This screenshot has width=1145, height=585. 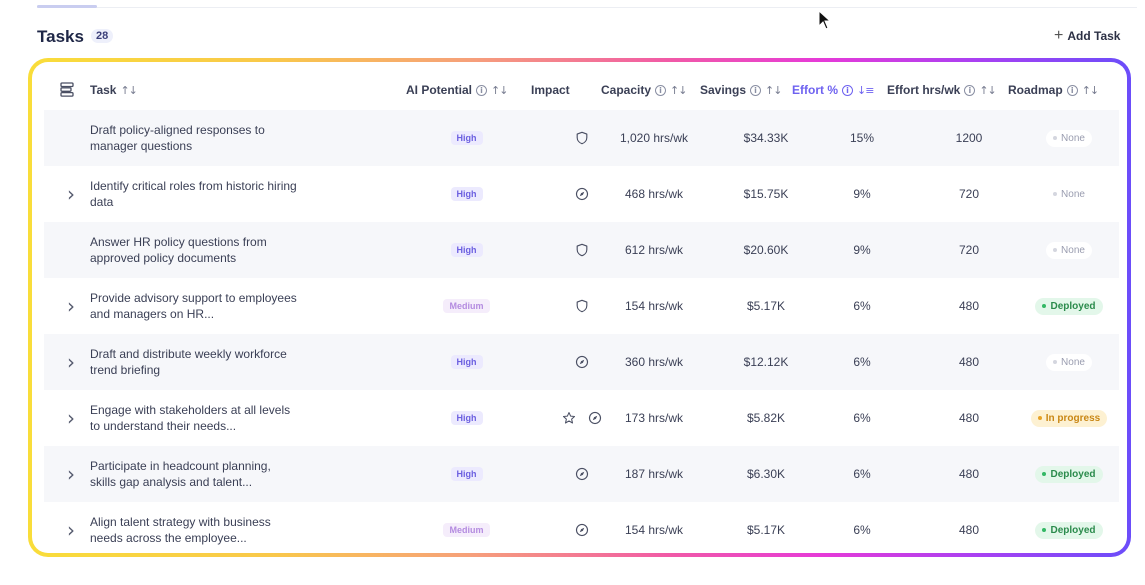 What do you see at coordinates (1073, 306) in the screenshot?
I see `roadmap-status-label: Deployed` at bounding box center [1073, 306].